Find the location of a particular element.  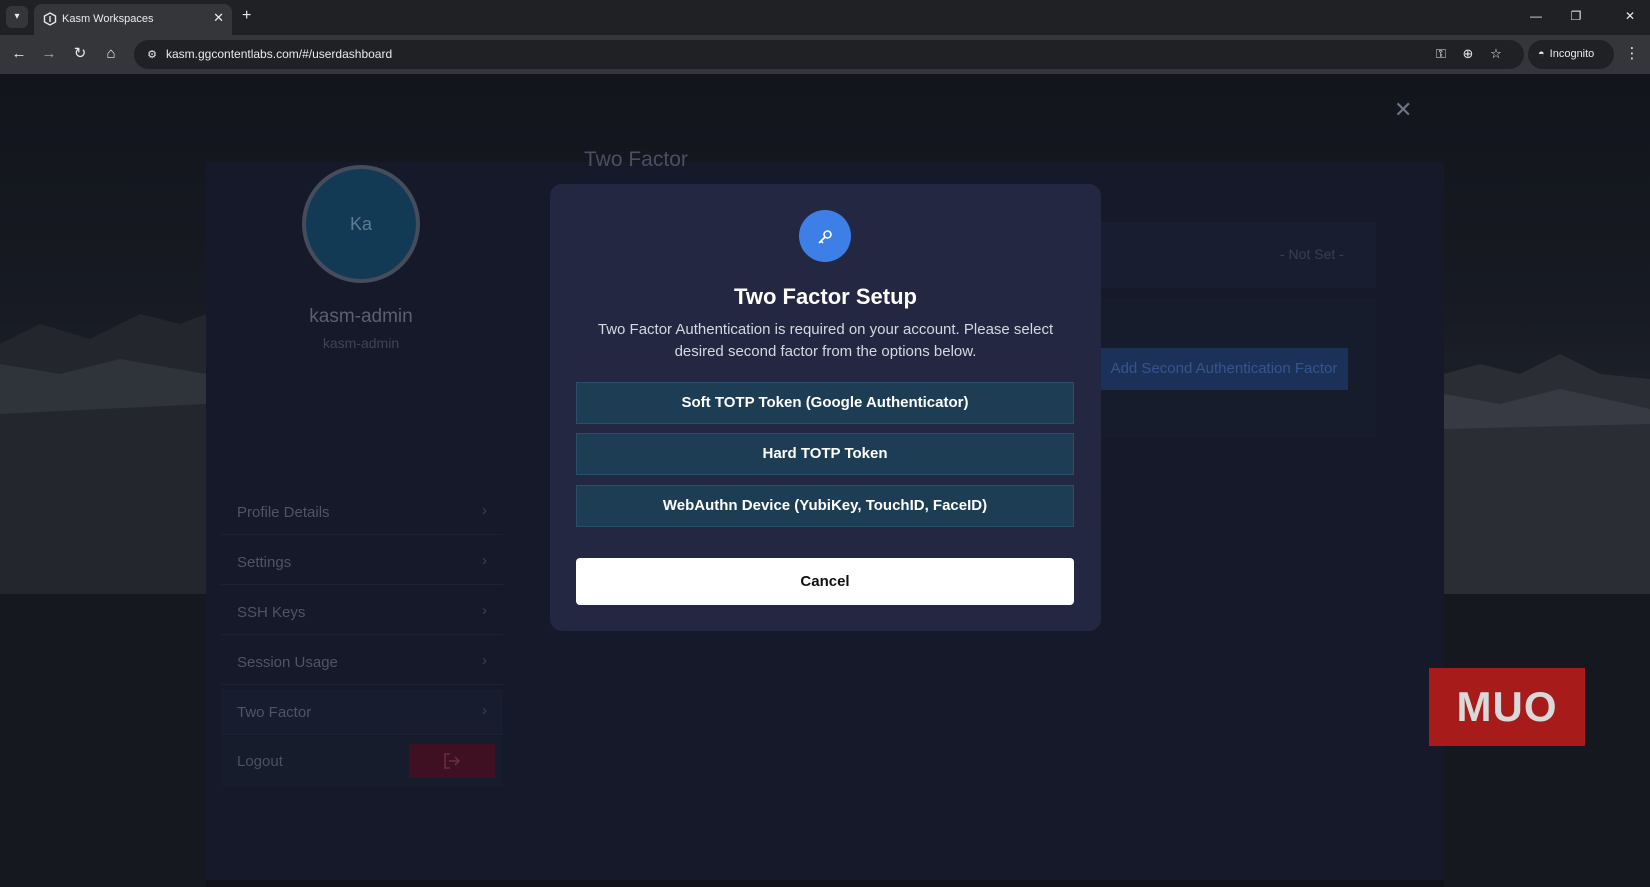

browser-tab: Kasm Workspaces ✕ is located at coordinates (133, 19).